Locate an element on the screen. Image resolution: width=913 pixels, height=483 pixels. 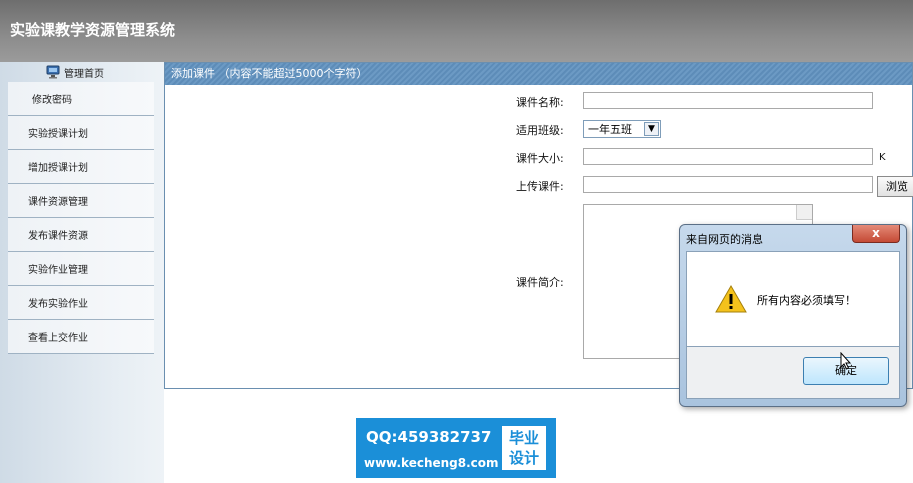
sidebar-item-change-password: 修改密码 is located at coordinates (81, 99).